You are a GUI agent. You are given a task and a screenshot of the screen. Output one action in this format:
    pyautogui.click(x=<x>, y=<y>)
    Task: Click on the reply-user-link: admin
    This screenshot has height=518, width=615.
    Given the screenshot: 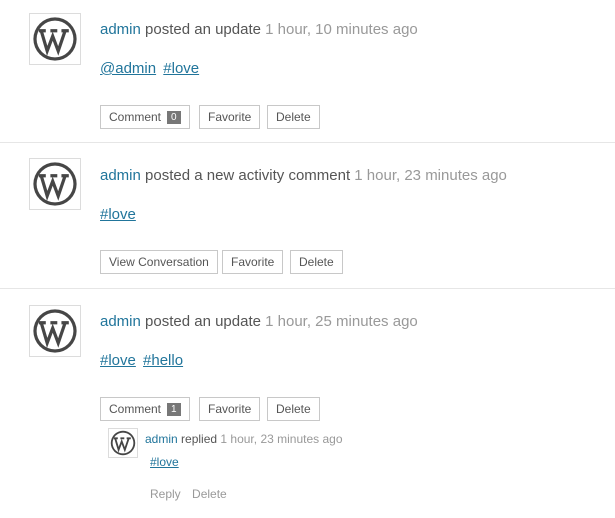 What is the action you would take?
    pyautogui.click(x=161, y=439)
    